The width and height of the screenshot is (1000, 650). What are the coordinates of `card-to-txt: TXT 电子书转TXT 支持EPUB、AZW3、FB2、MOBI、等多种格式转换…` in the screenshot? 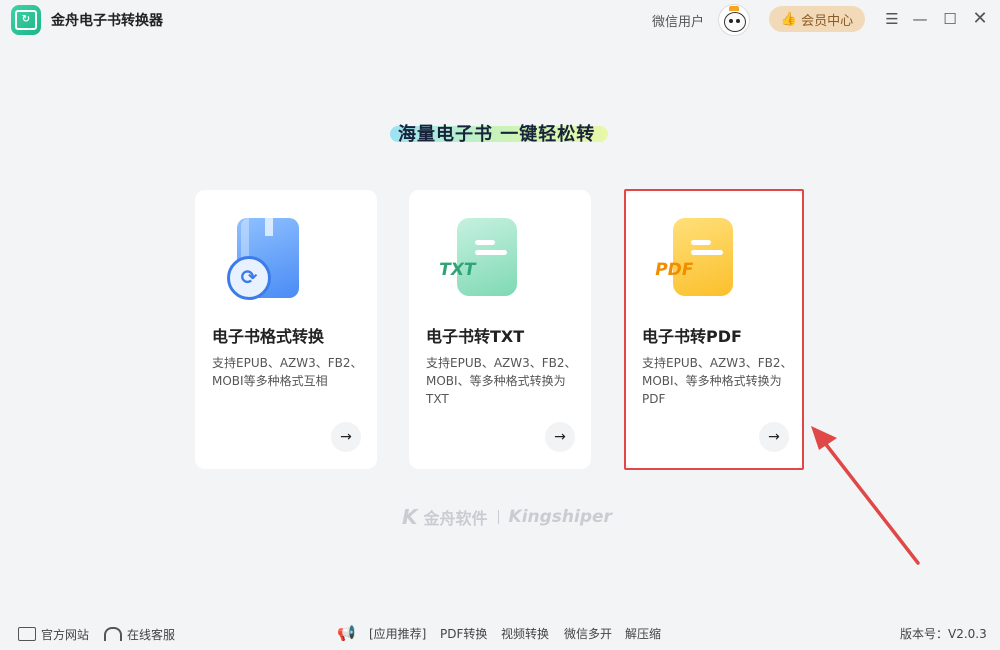 It's located at (500, 329).